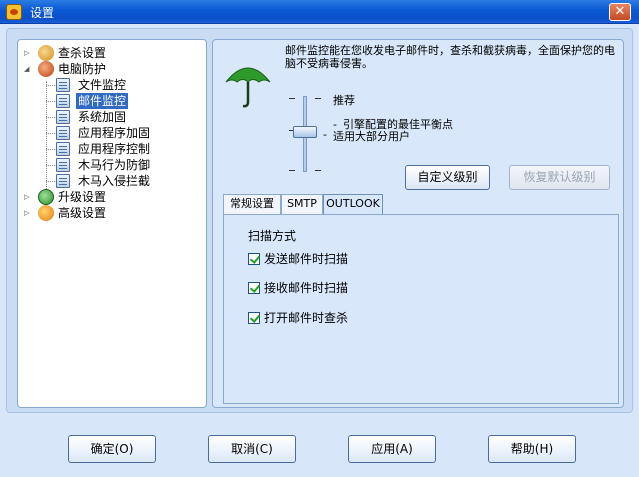  I want to click on close-button: ✕, so click(620, 12).